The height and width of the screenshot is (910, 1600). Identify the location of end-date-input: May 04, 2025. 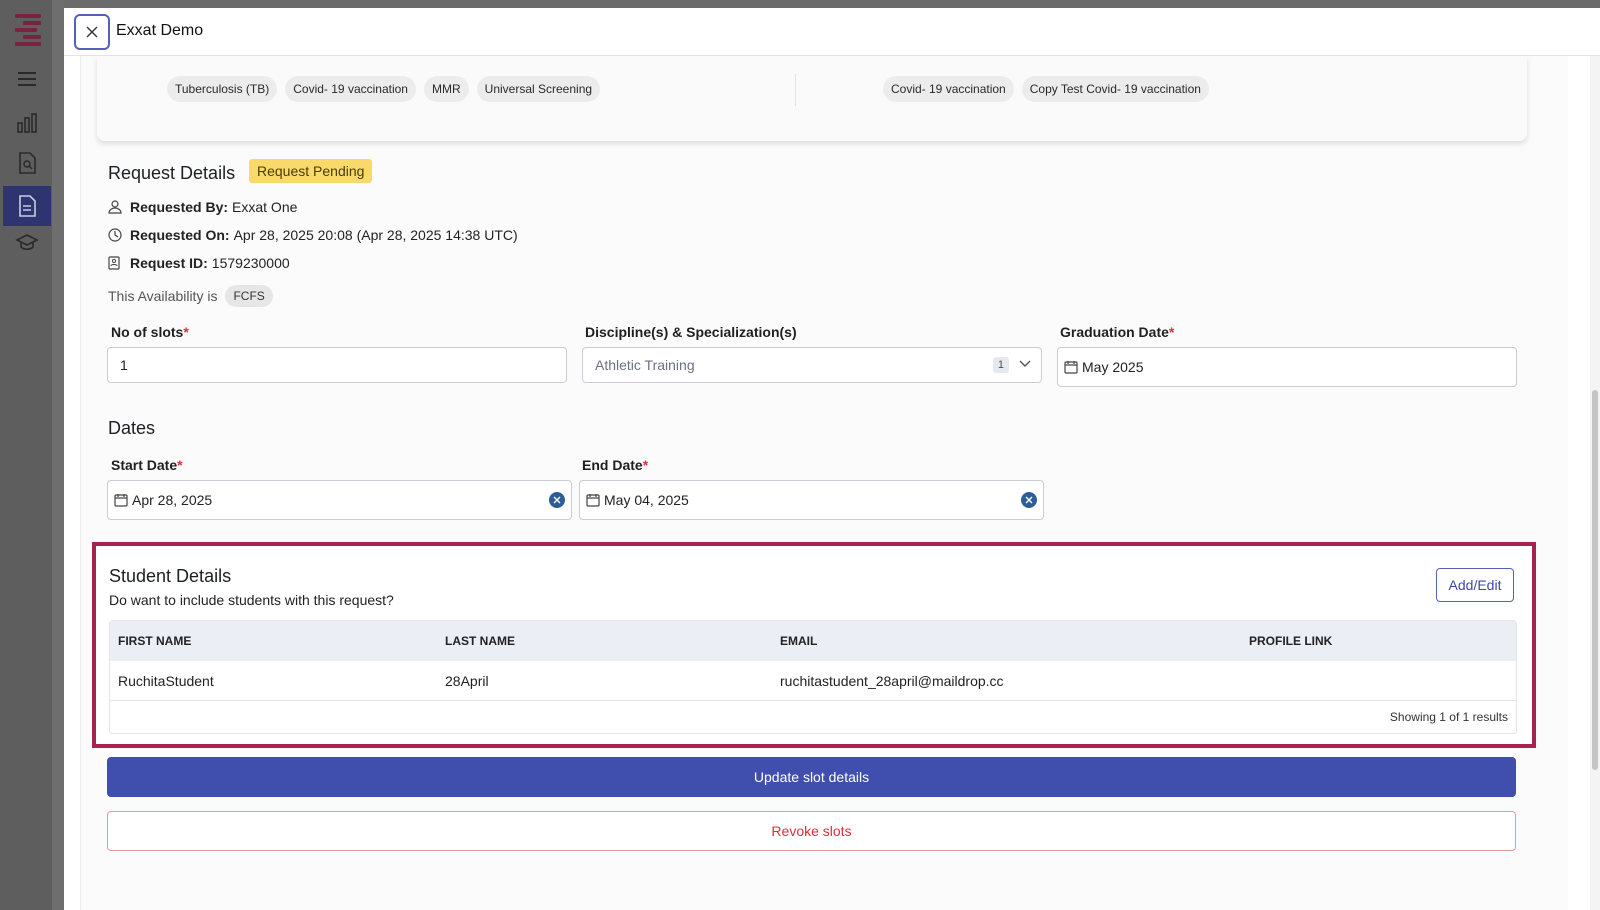
(811, 500).